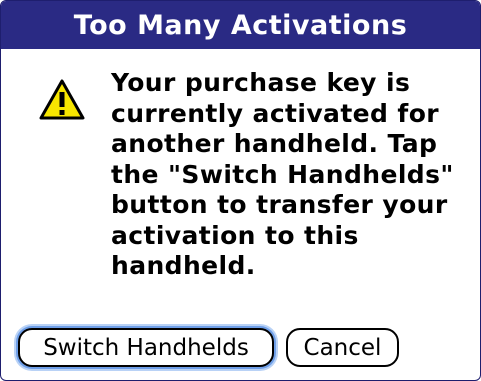  What do you see at coordinates (275, 113) in the screenshot?
I see `message-line: currently activated for` at bounding box center [275, 113].